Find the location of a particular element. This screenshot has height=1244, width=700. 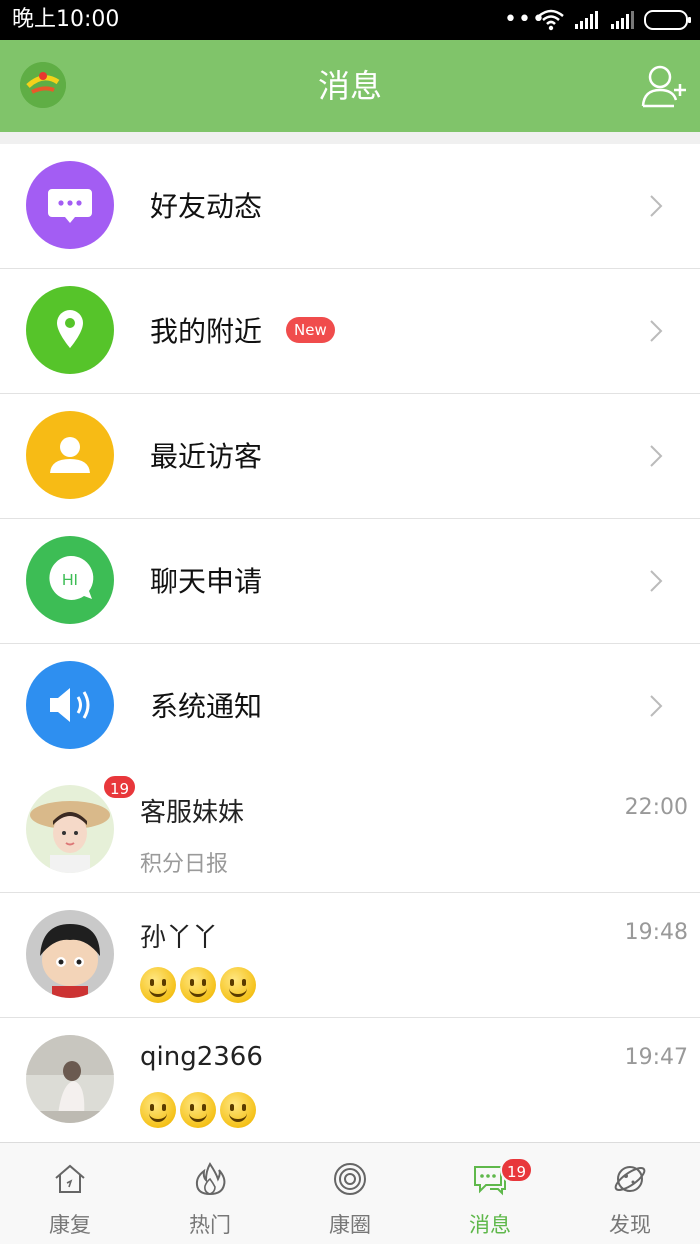

wifi-icon is located at coordinates (551, 20).